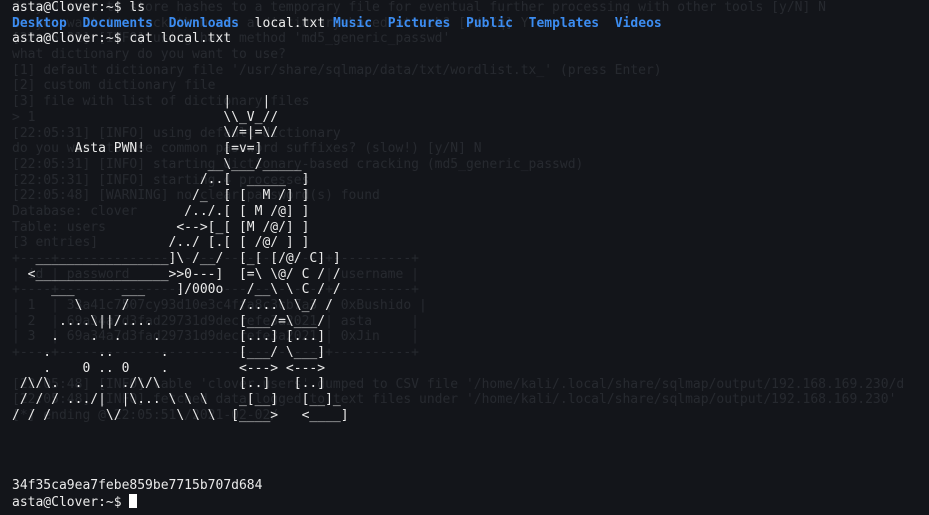 The image size is (929, 515). I want to click on ascii-art-line: _________________]\ /__/ [_[ [/@/ C] ], so click(176, 258).